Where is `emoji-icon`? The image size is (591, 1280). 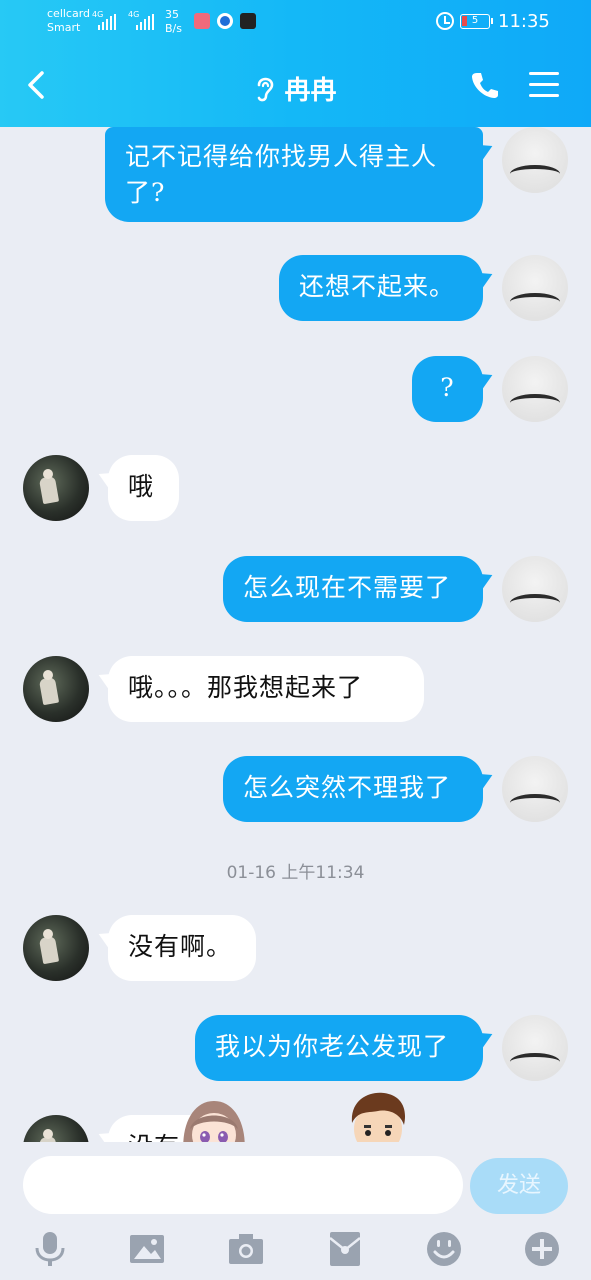 emoji-icon is located at coordinates (444, 1249).